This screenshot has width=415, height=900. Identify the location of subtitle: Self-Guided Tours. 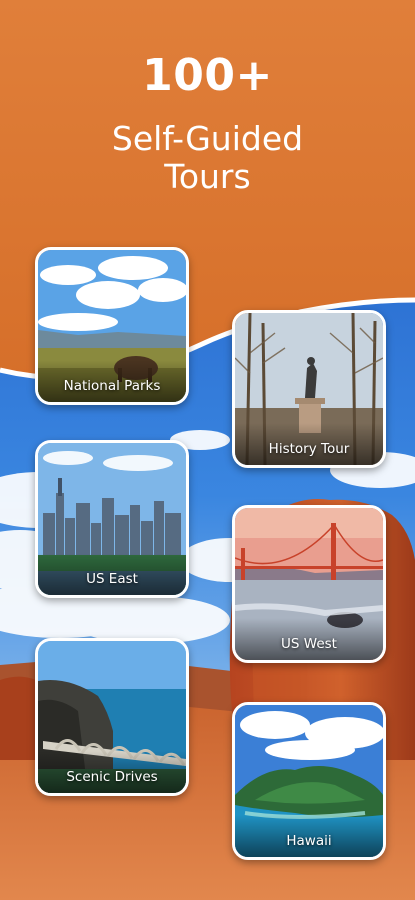
(207, 158).